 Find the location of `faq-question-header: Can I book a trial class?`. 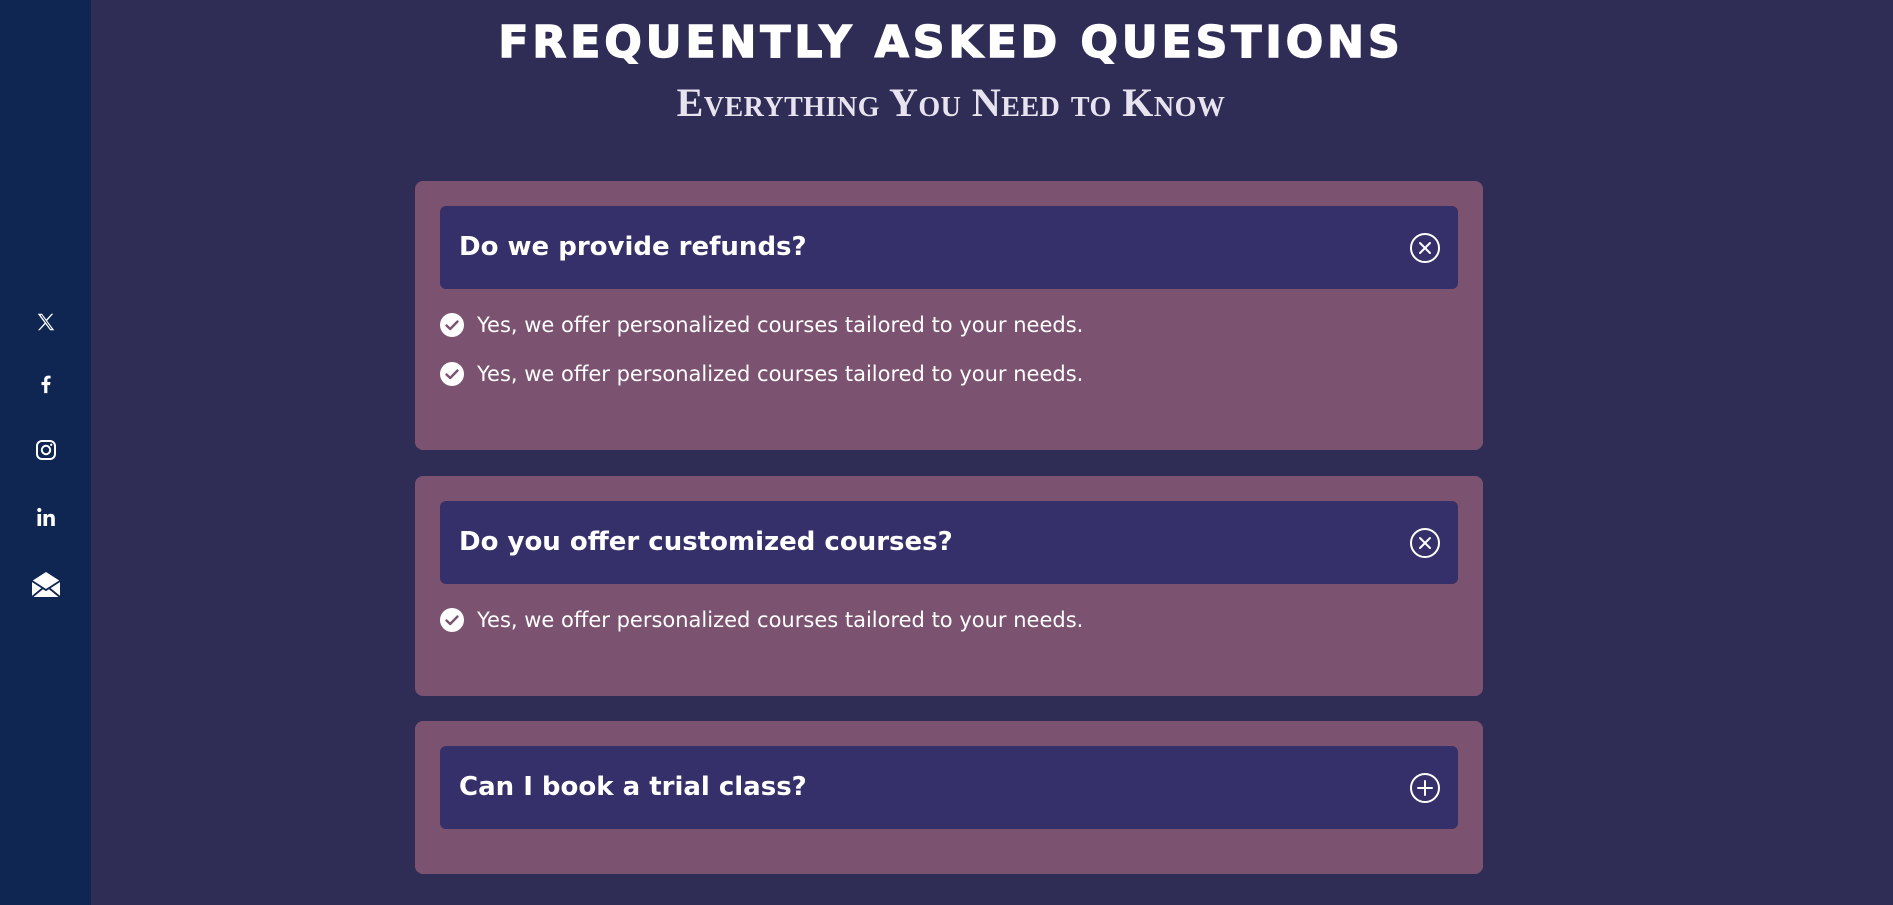

faq-question-header: Can I book a trial class? is located at coordinates (949, 787).